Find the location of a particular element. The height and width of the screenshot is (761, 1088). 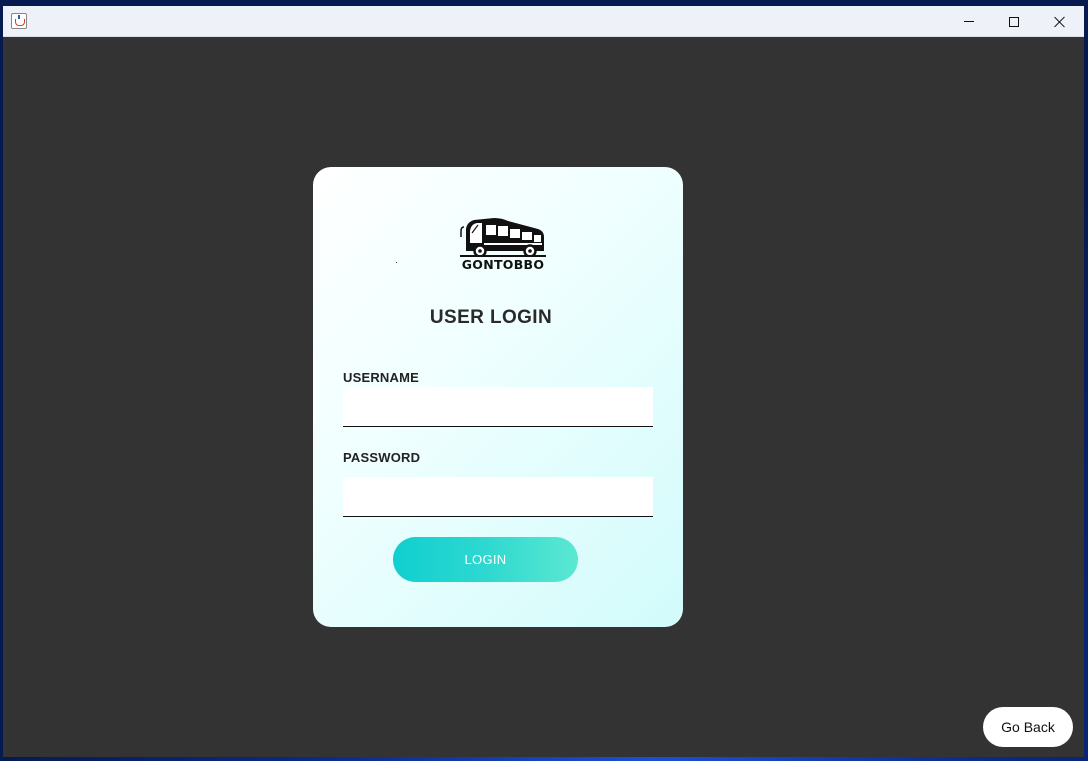

title-bar is located at coordinates (543, 21).